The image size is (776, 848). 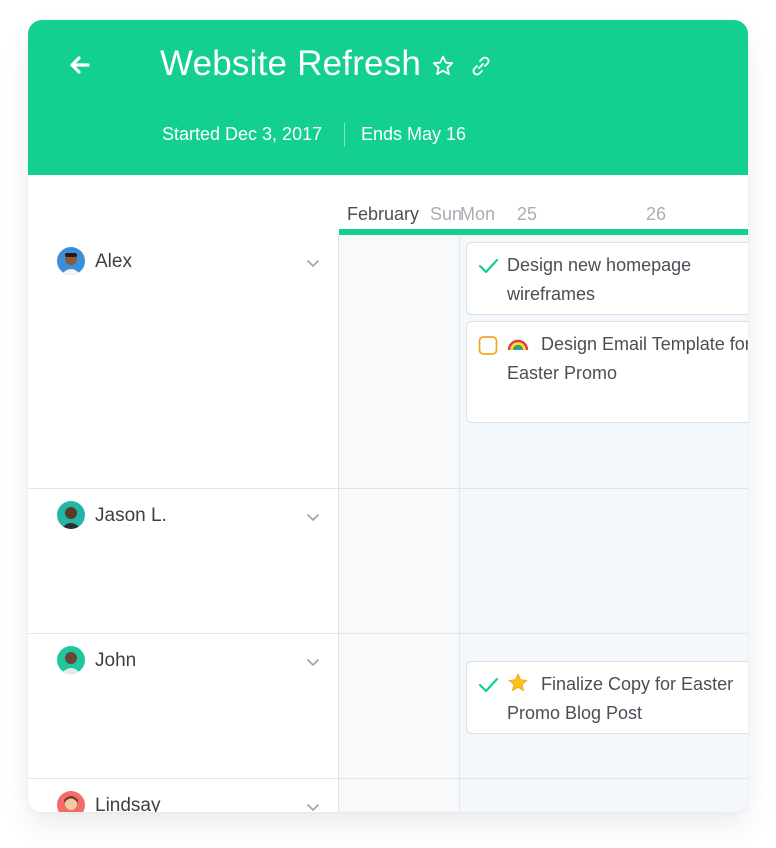 What do you see at coordinates (183, 795) in the screenshot?
I see `member-row-lindsay: Lindsay` at bounding box center [183, 795].